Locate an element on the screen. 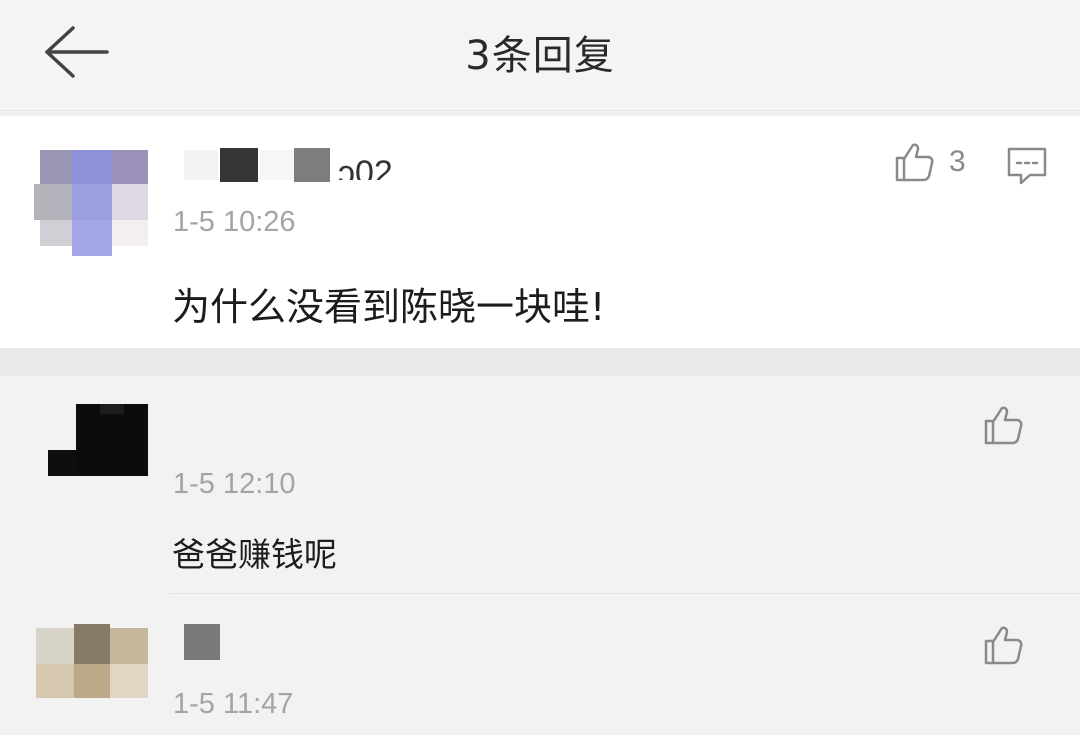 This screenshot has height=735, width=1080. reply-text: 爸爸赚钱呢 is located at coordinates (254, 554).